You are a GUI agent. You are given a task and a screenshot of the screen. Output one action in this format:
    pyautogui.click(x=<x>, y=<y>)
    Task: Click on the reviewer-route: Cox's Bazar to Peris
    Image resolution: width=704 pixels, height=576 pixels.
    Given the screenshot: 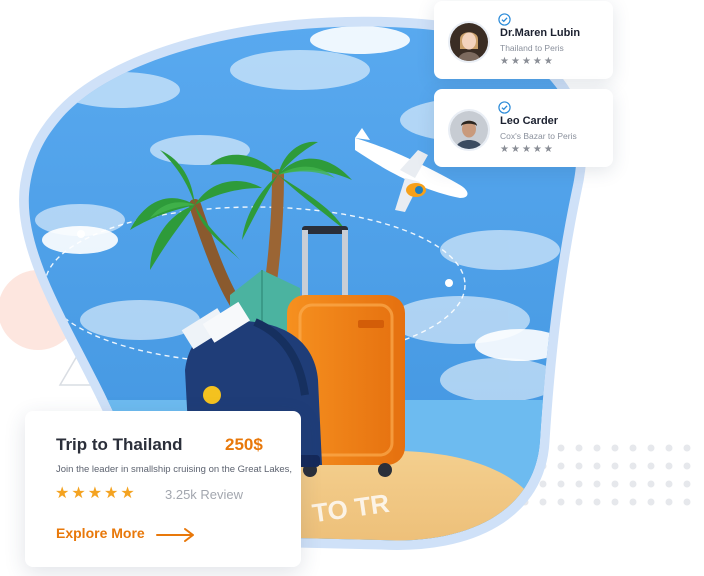 What is the action you would take?
    pyautogui.click(x=538, y=136)
    